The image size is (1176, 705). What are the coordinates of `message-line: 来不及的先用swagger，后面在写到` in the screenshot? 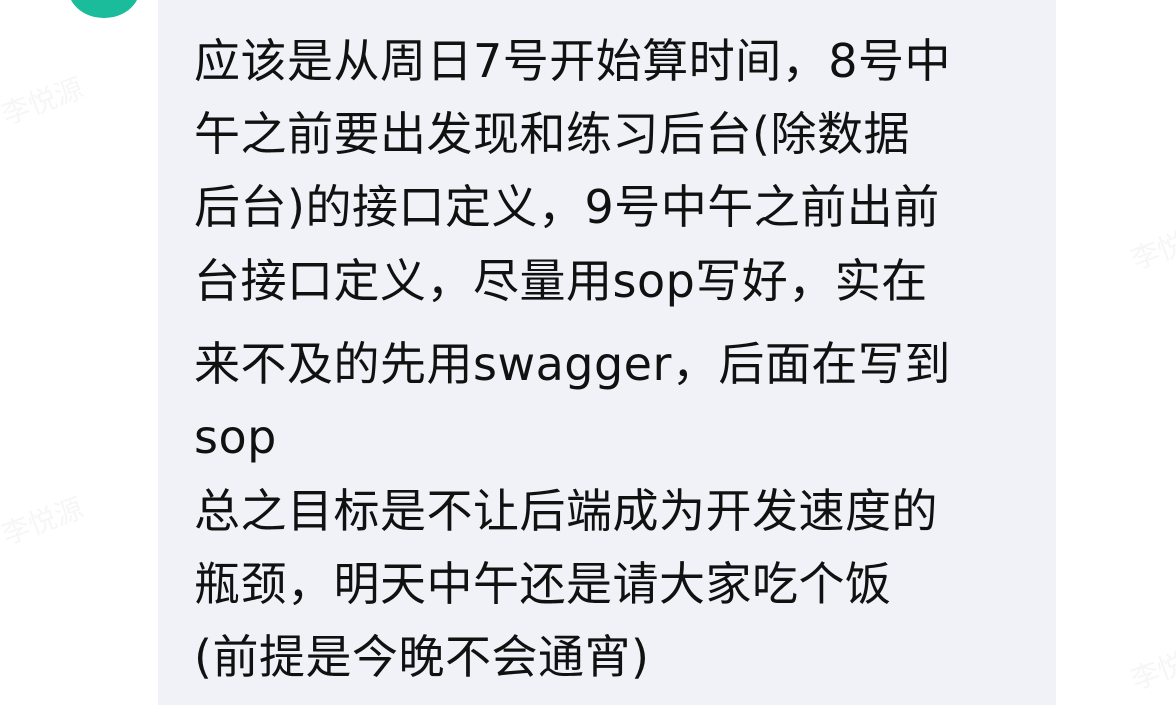 It's located at (572, 364).